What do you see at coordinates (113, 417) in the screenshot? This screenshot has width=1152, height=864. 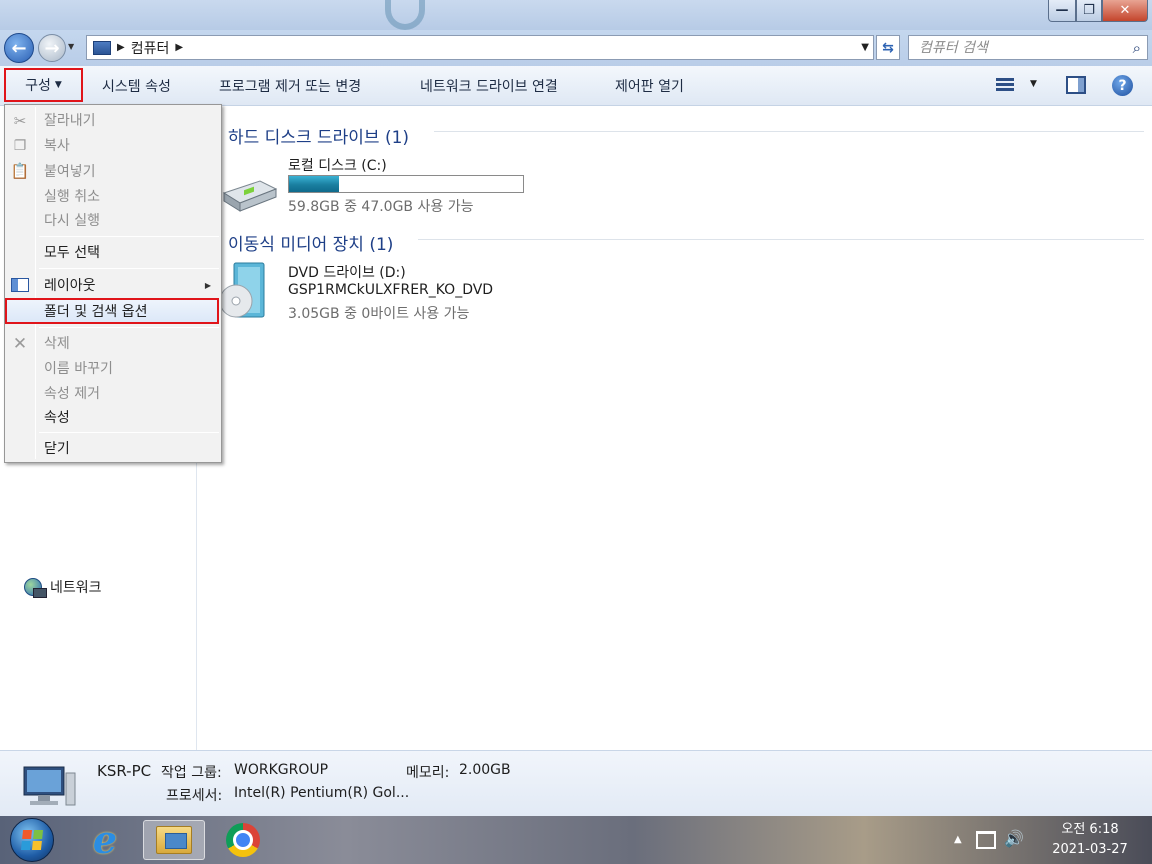 I see `menu-item-properties: 속성` at bounding box center [113, 417].